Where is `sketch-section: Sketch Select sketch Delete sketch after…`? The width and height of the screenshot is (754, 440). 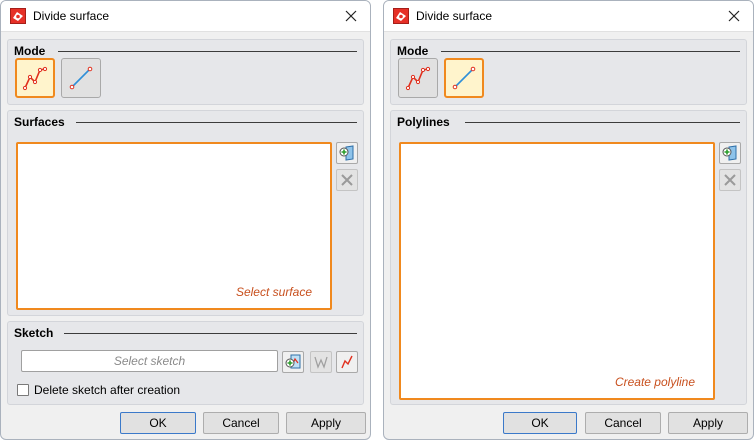 sketch-section: Sketch Select sketch Delete sketch after… is located at coordinates (185, 363).